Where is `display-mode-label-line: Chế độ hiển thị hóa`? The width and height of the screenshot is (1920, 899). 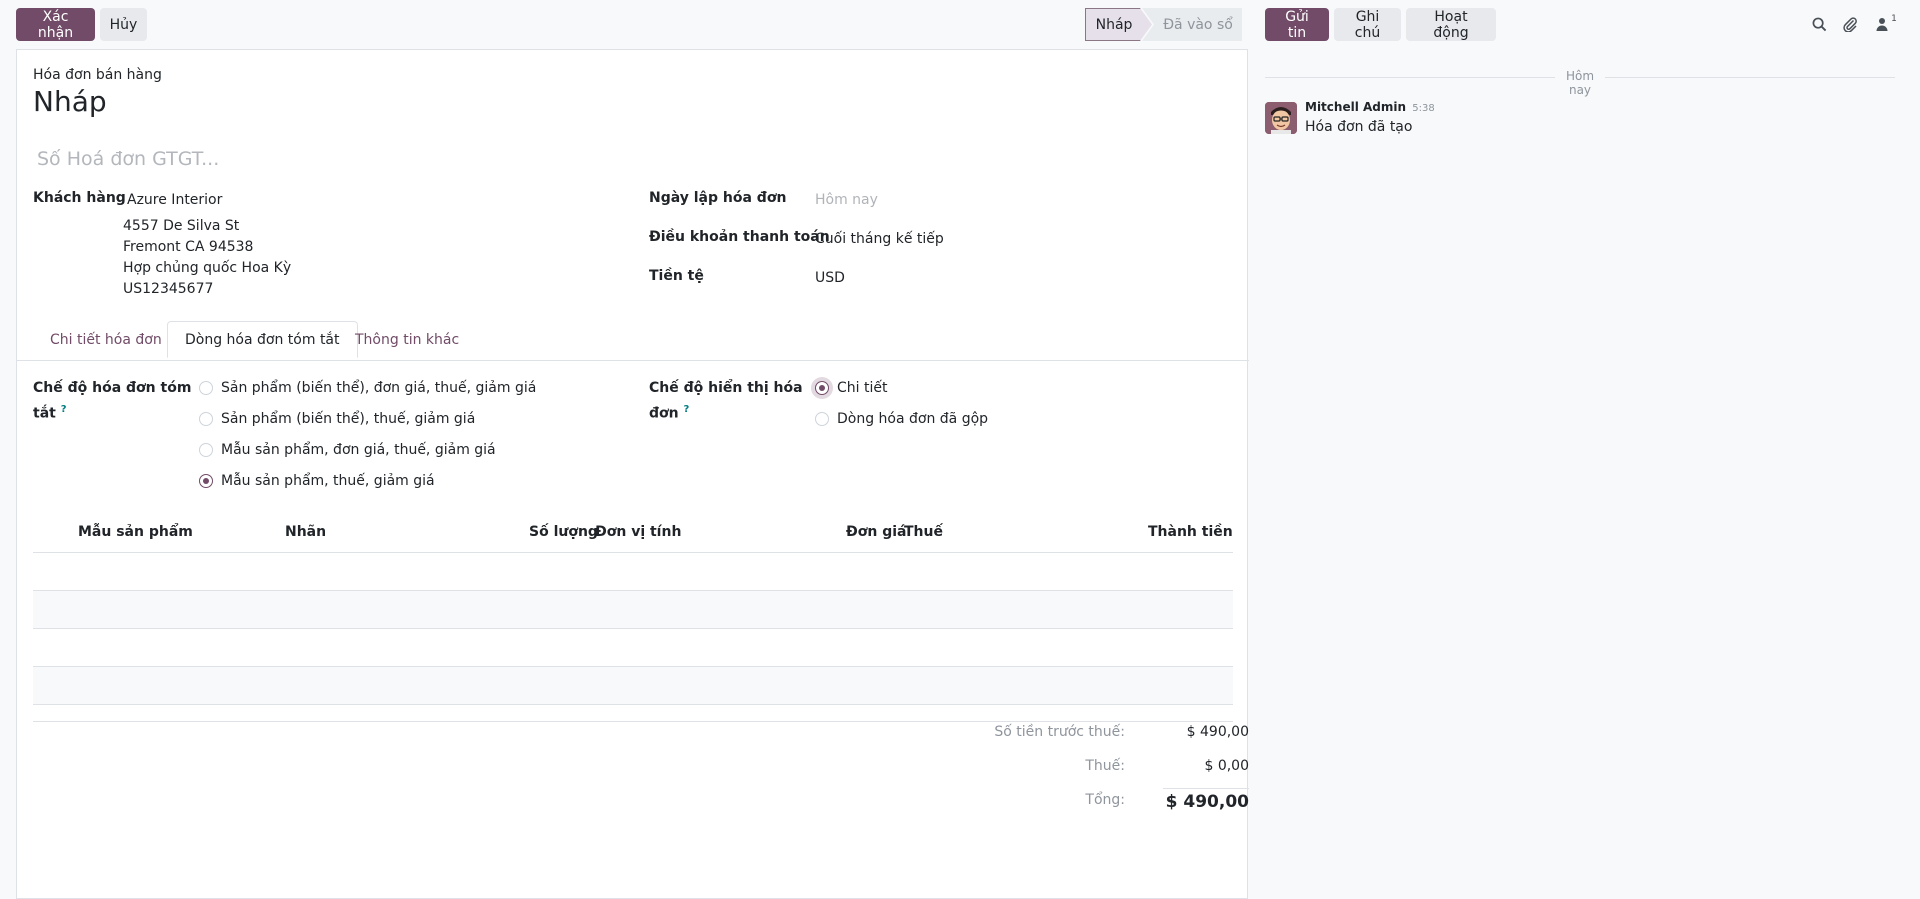
display-mode-label-line: Chế độ hiển thị hóa is located at coordinates (726, 388).